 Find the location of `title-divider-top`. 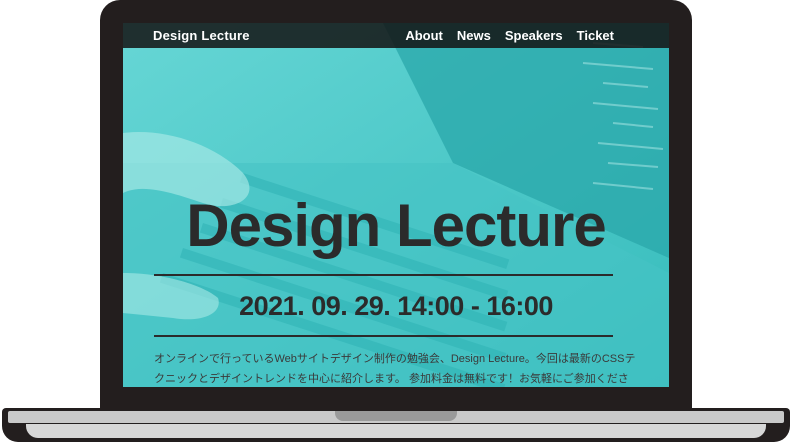

title-divider-top is located at coordinates (383, 275).